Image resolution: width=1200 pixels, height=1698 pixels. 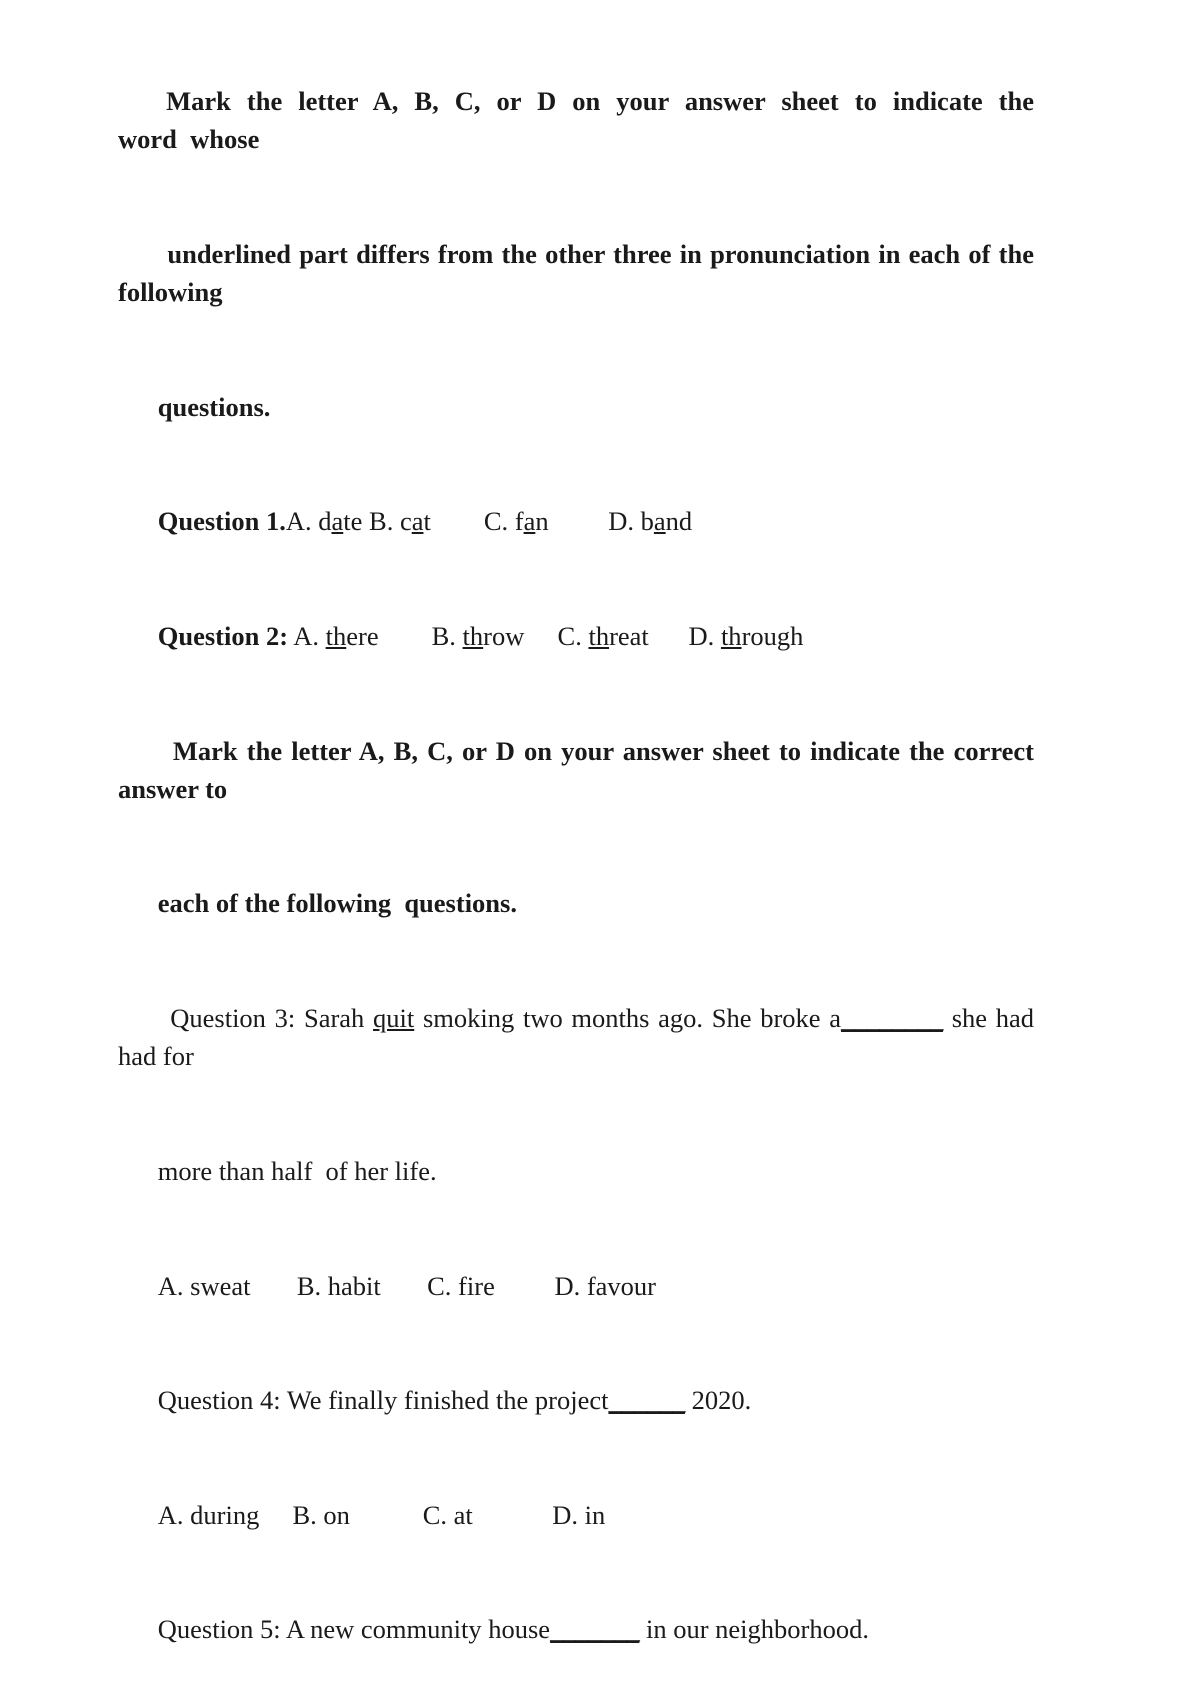 I want to click on heading-correct-answer-line2: each of the following questions., so click(x=576, y=903).